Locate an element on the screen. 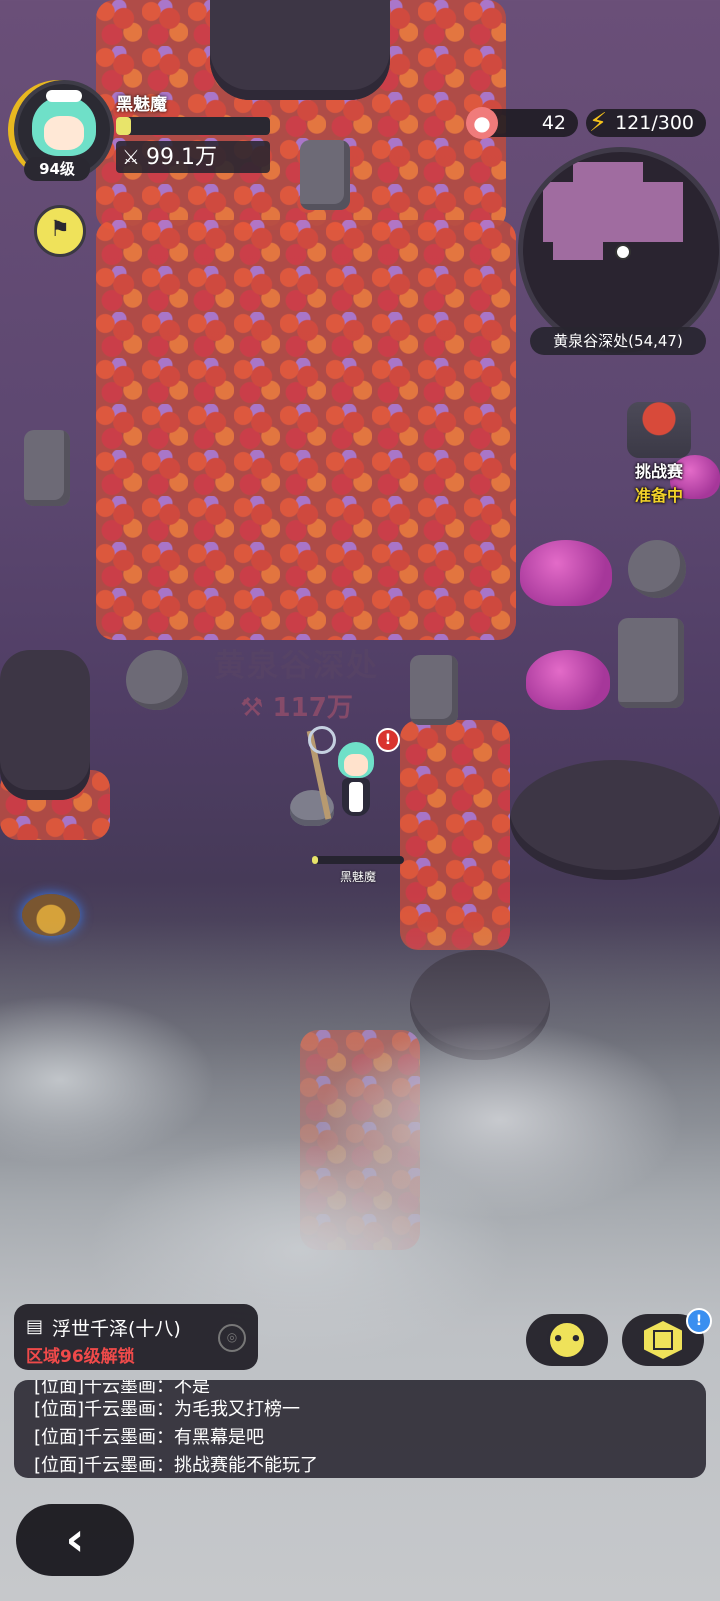  challenge-status: 准备中 is located at coordinates (658, 495).